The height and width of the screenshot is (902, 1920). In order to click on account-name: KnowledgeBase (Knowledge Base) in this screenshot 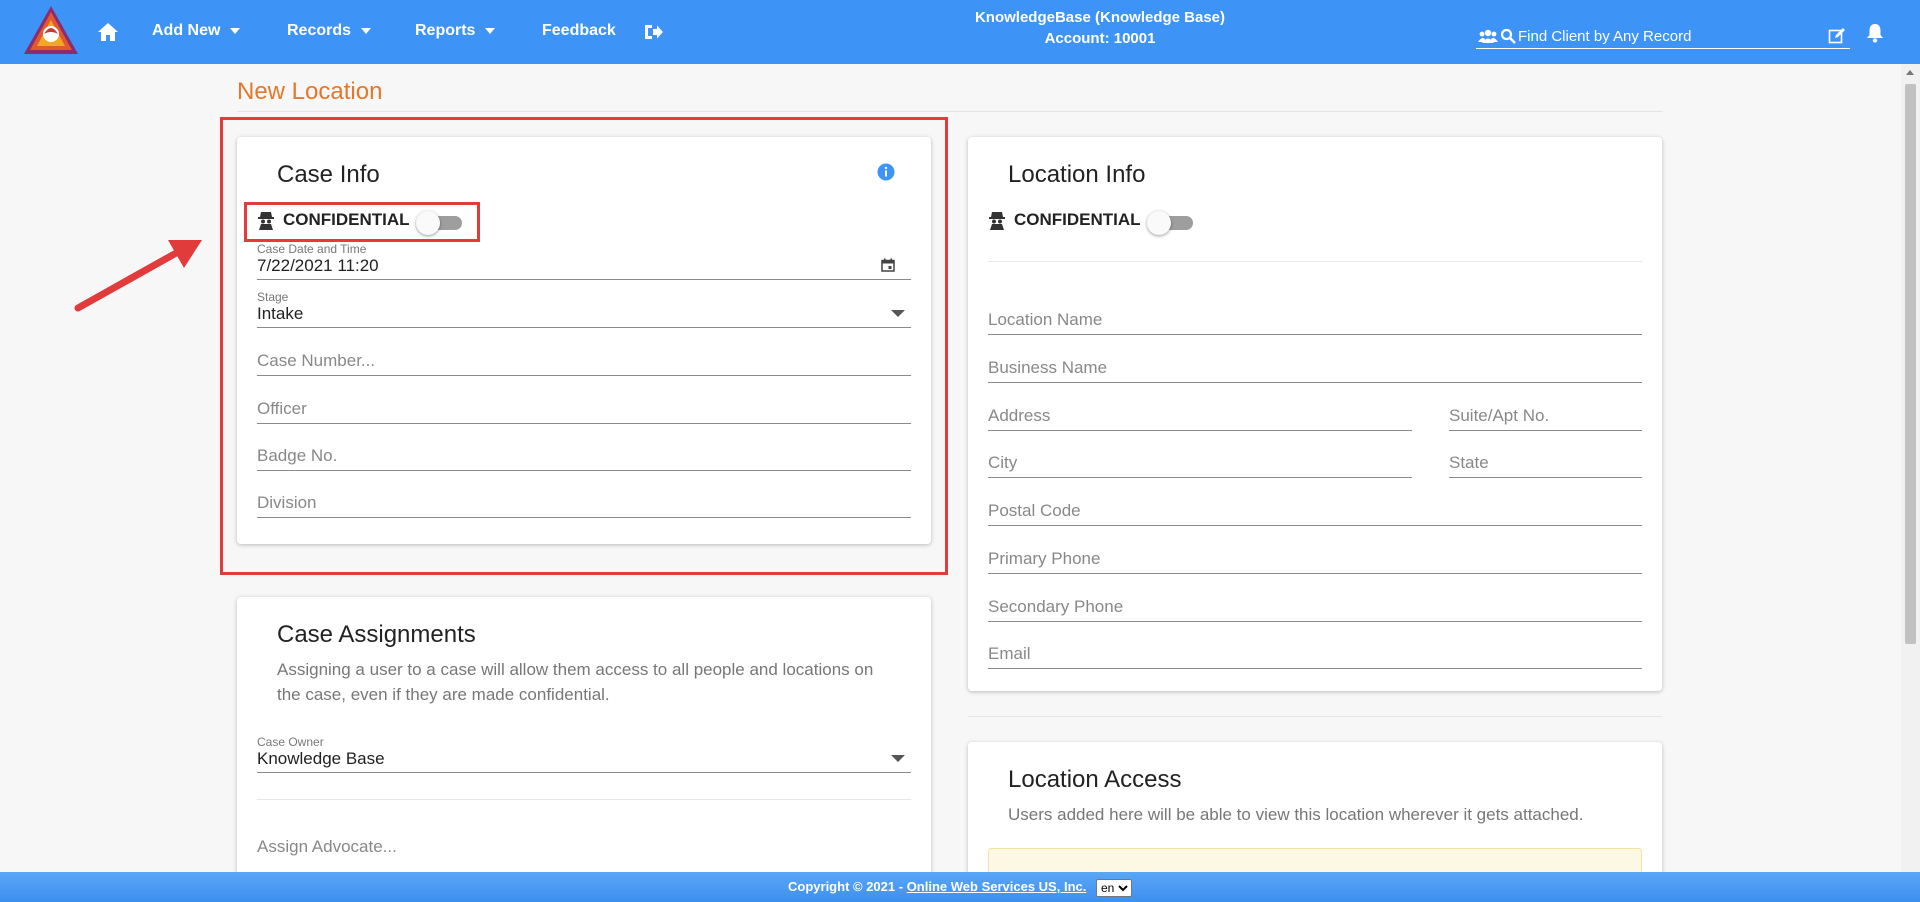, I will do `click(1100, 17)`.